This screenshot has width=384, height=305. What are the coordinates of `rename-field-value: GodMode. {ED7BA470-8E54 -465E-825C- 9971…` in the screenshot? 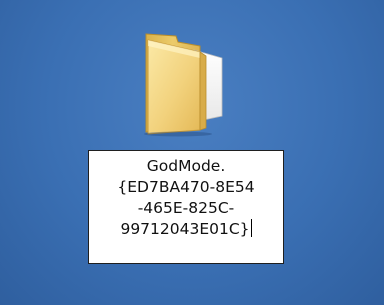 It's located at (186, 198).